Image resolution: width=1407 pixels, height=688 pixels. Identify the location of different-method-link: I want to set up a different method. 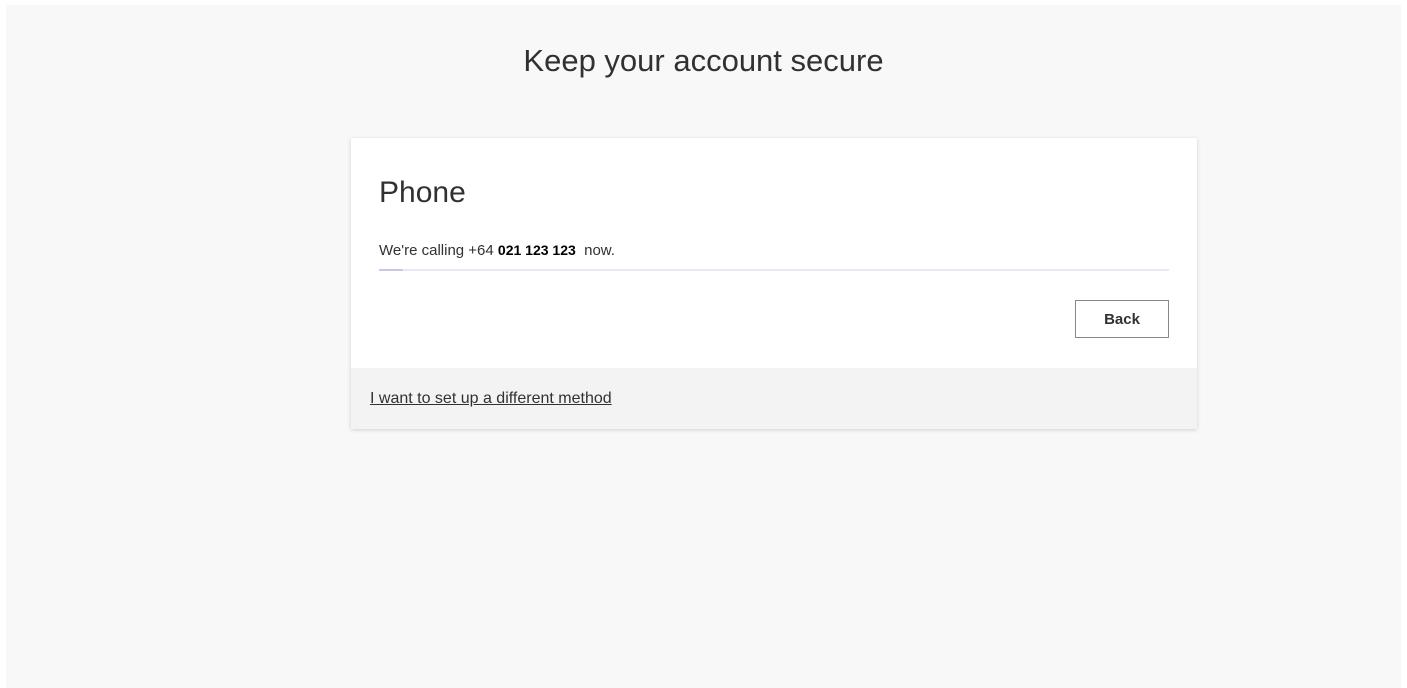
(491, 399).